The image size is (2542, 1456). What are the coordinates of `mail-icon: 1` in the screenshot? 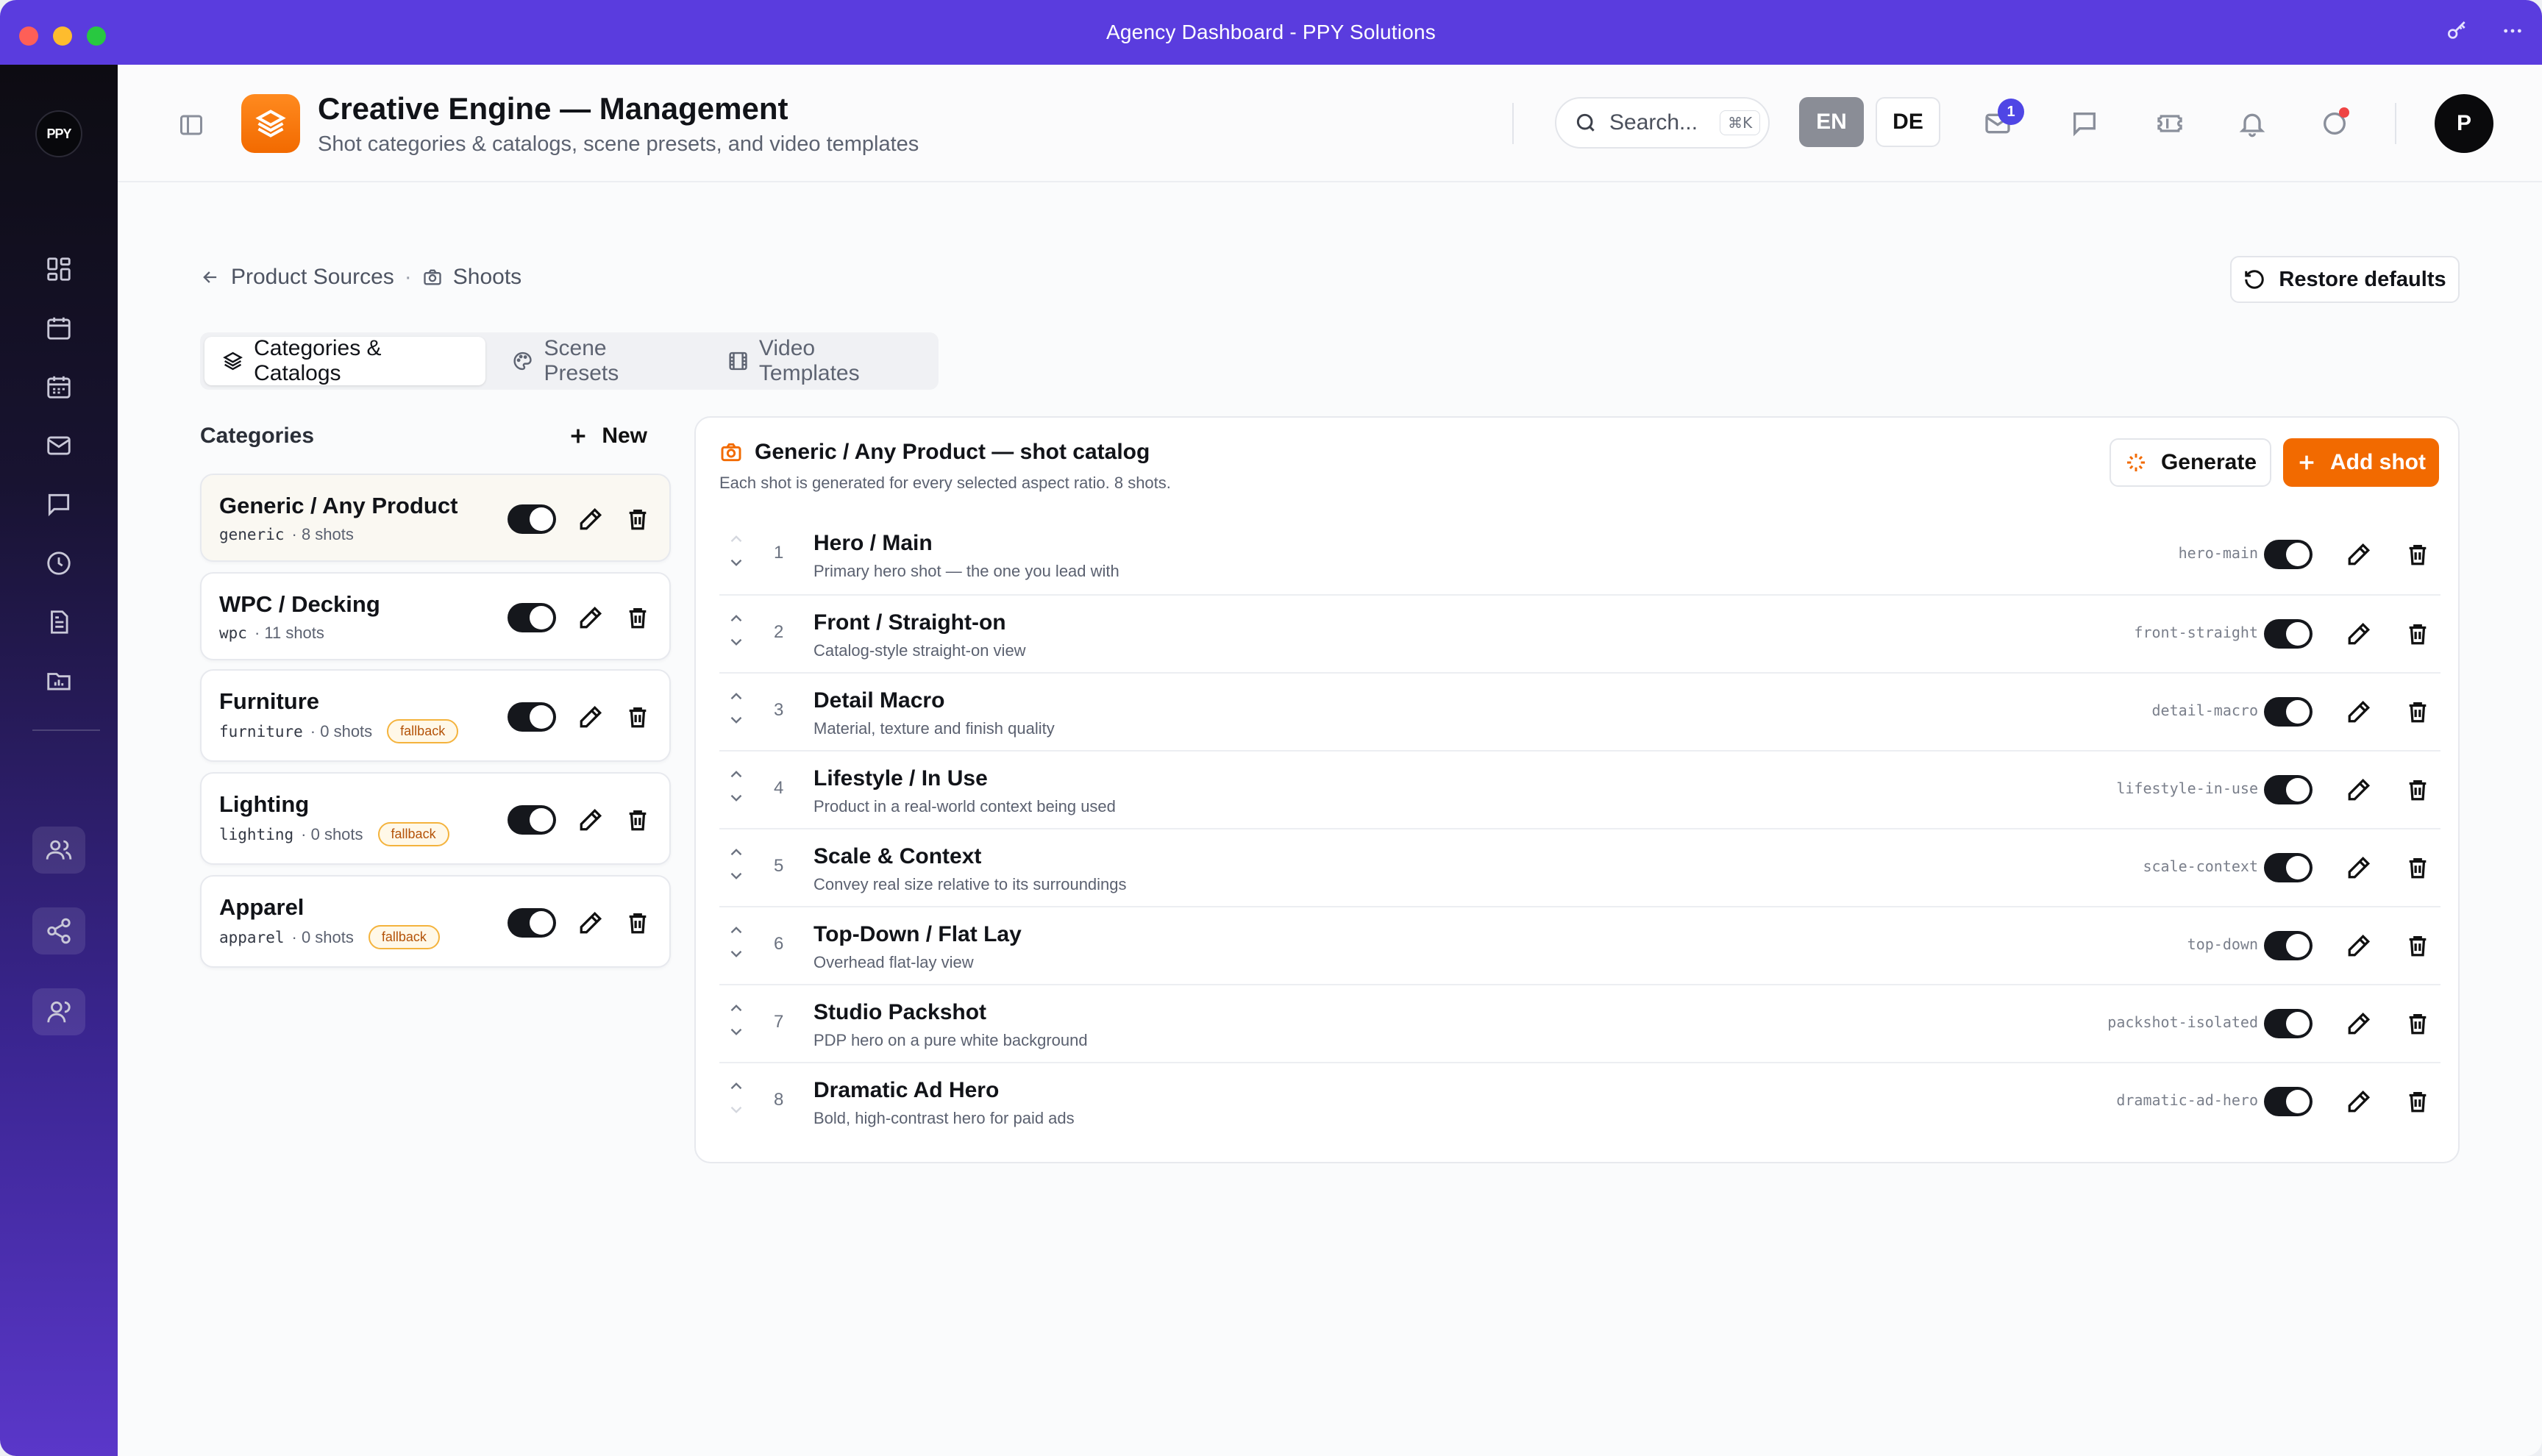 It's located at (2002, 120).